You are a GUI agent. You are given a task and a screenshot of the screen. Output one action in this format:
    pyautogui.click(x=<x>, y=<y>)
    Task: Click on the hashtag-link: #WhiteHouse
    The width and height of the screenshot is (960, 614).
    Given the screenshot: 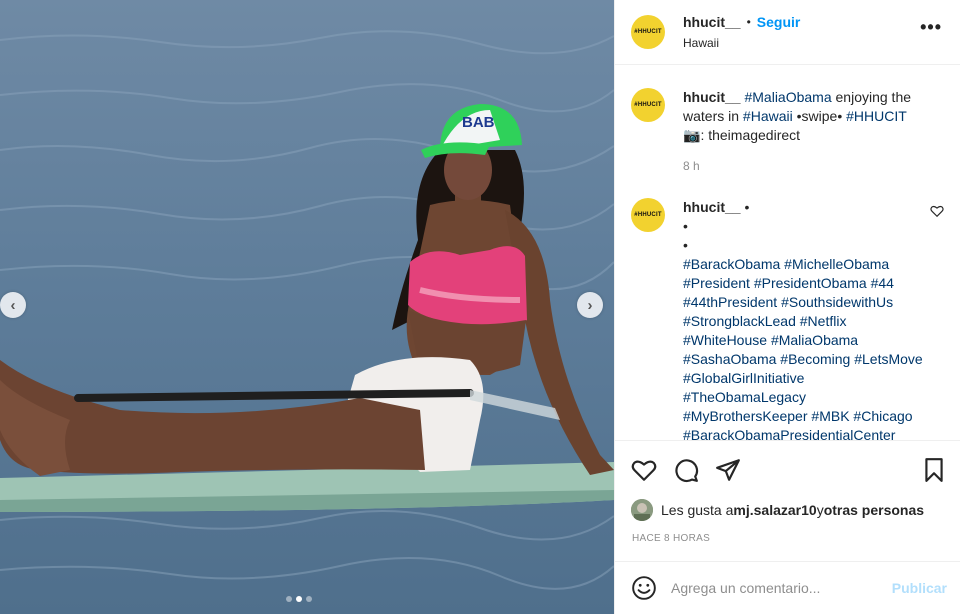 What is the action you would take?
    pyautogui.click(x=725, y=340)
    